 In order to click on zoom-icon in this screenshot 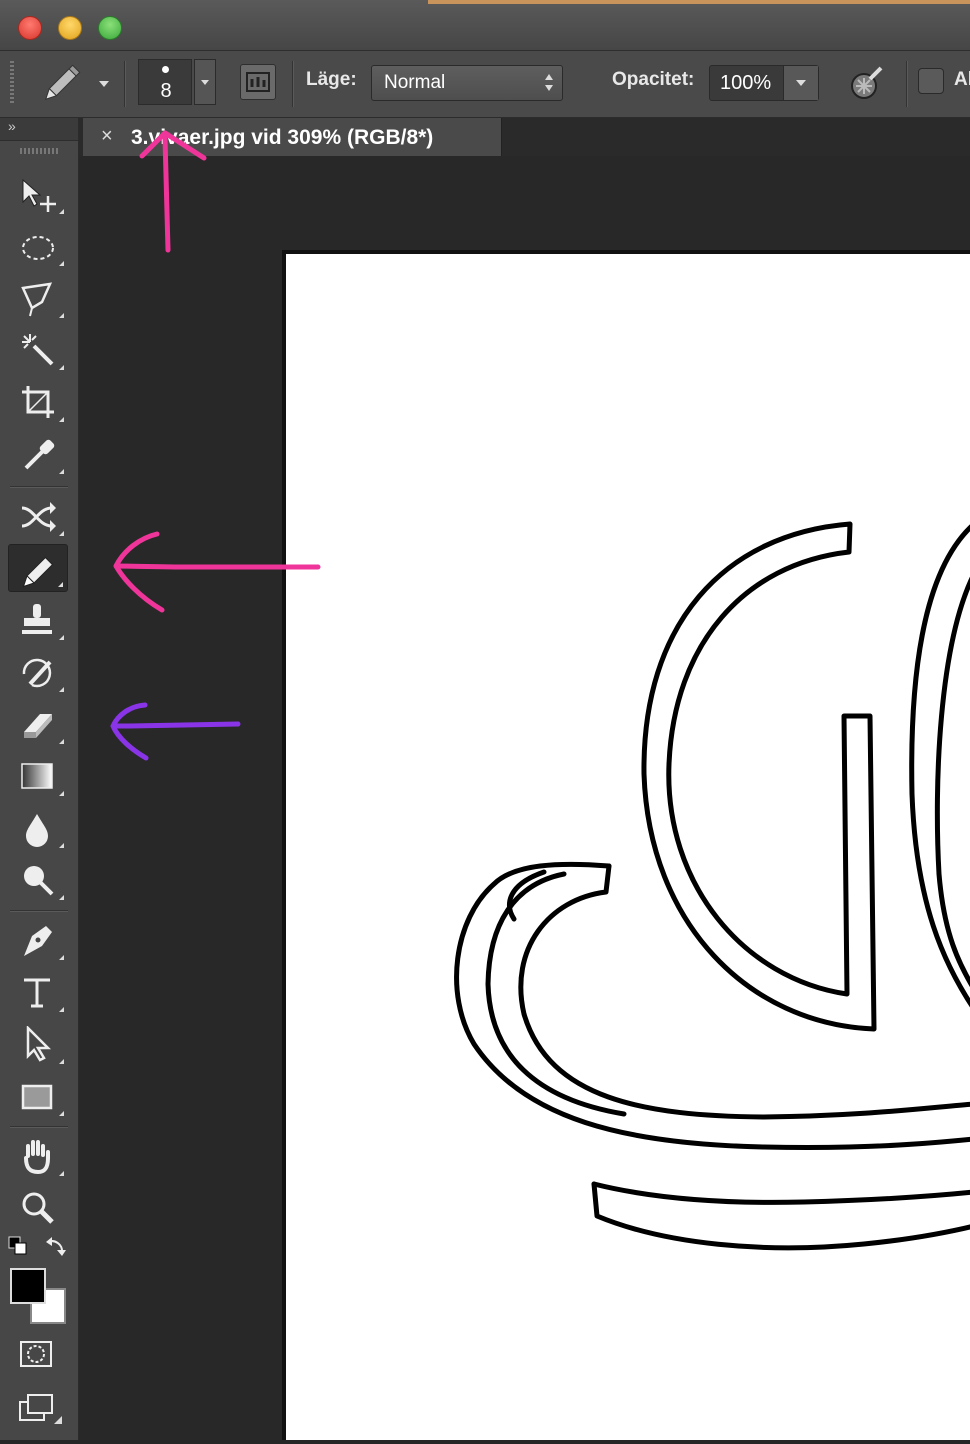, I will do `click(38, 1208)`.